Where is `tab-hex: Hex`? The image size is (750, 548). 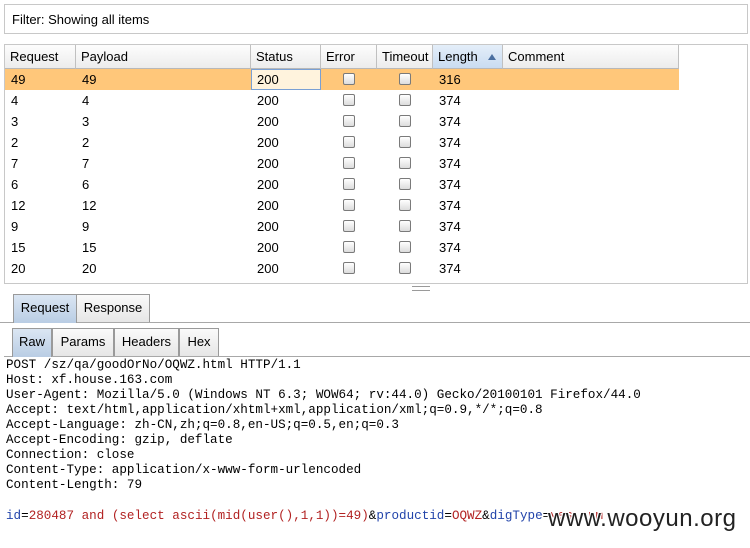
tab-hex: Hex is located at coordinates (199, 342).